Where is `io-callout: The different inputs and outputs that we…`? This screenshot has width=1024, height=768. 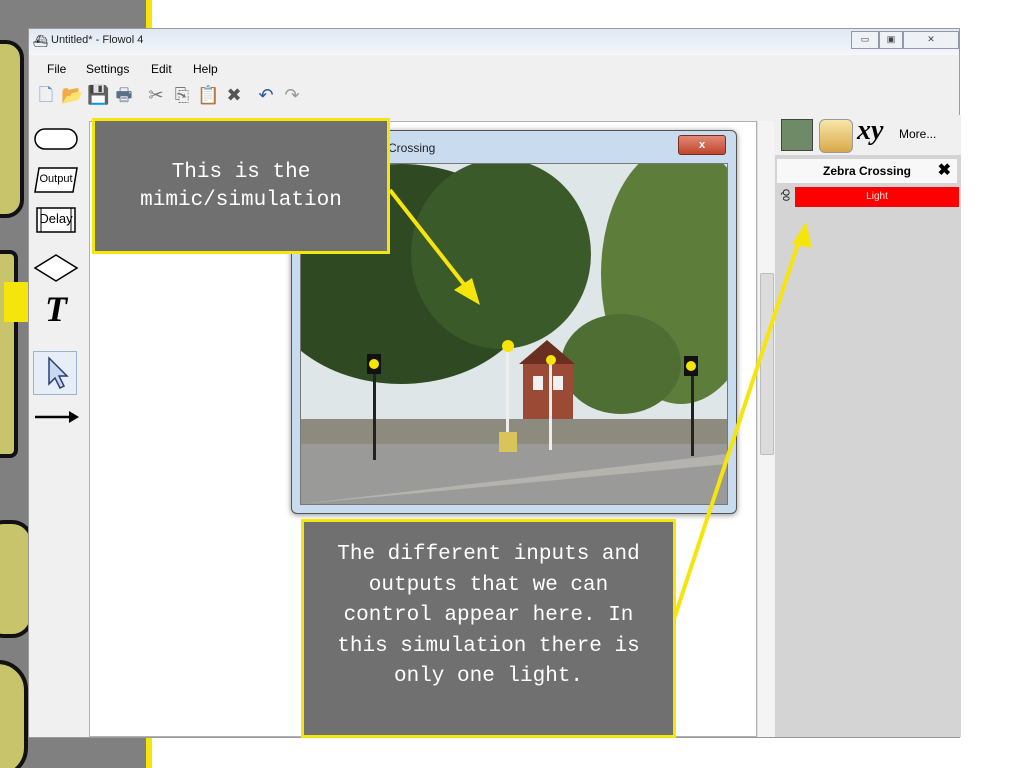 io-callout: The different inputs and outputs that we… is located at coordinates (488, 628).